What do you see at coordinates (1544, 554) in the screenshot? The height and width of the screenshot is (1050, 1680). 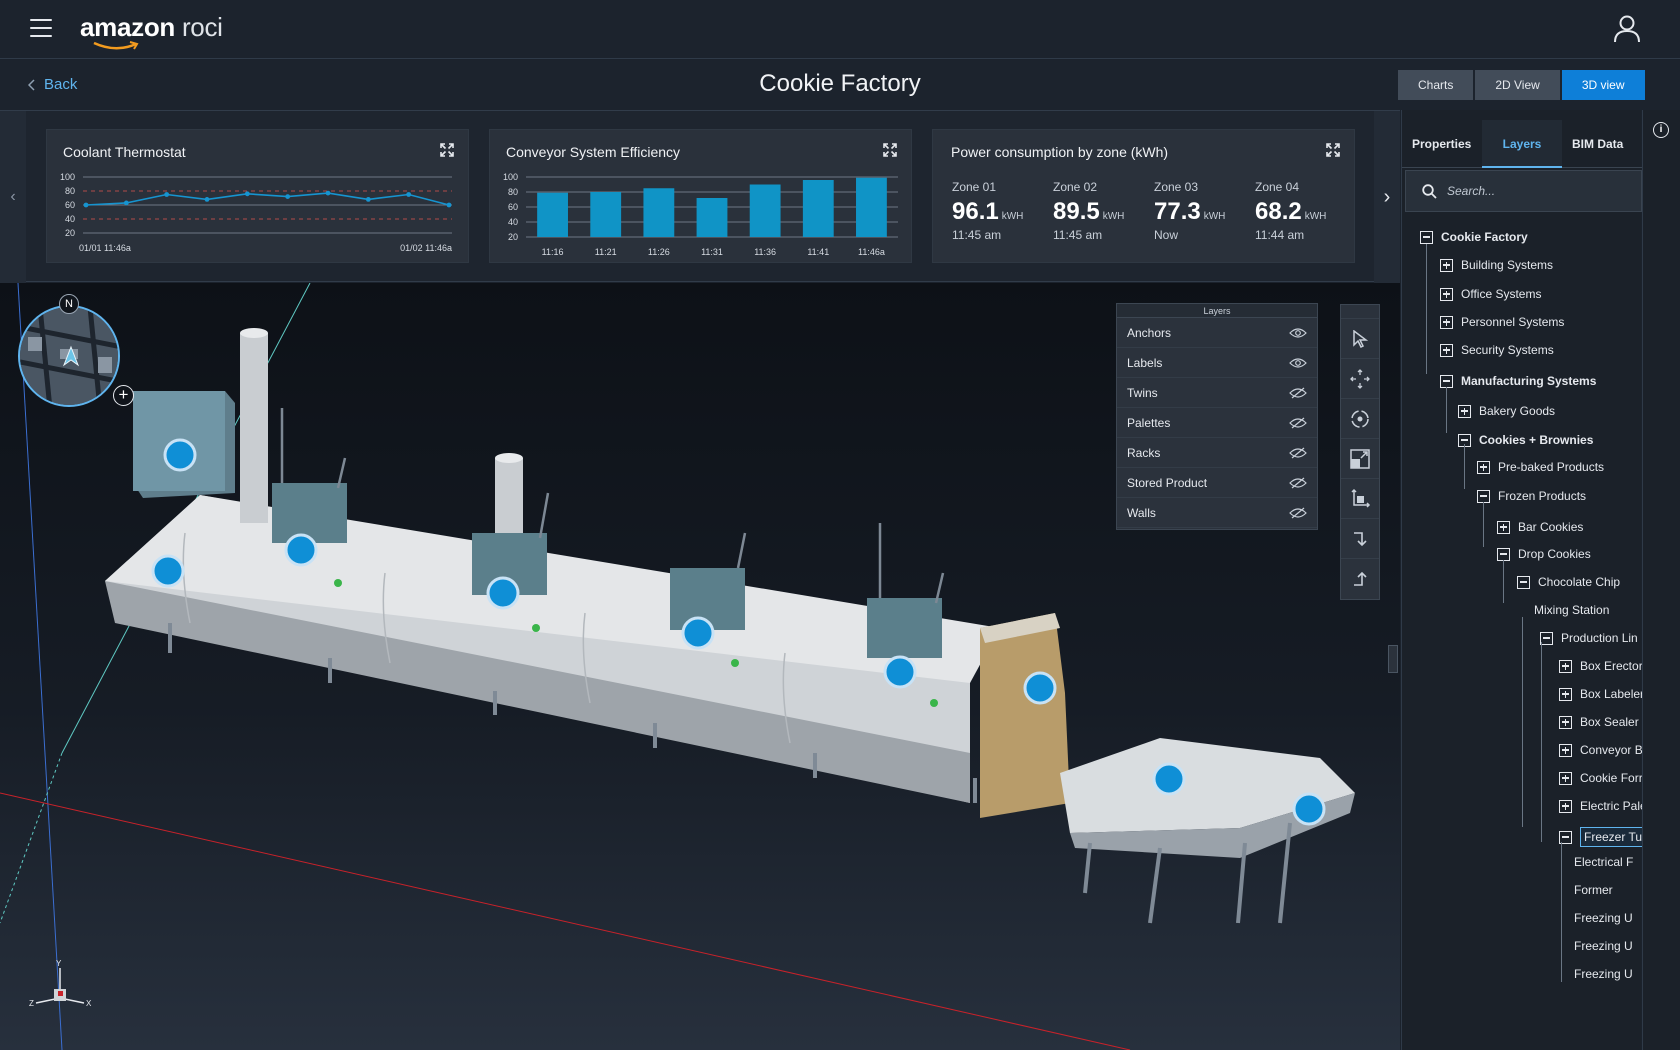 I see `tree-item: Drop Cookies` at bounding box center [1544, 554].